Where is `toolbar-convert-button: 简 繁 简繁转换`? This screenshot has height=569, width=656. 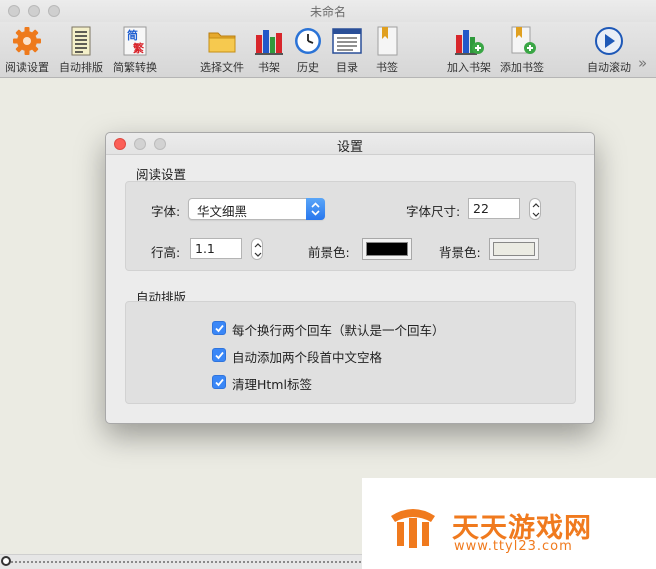 toolbar-convert-button: 简 繁 简繁转换 is located at coordinates (135, 50).